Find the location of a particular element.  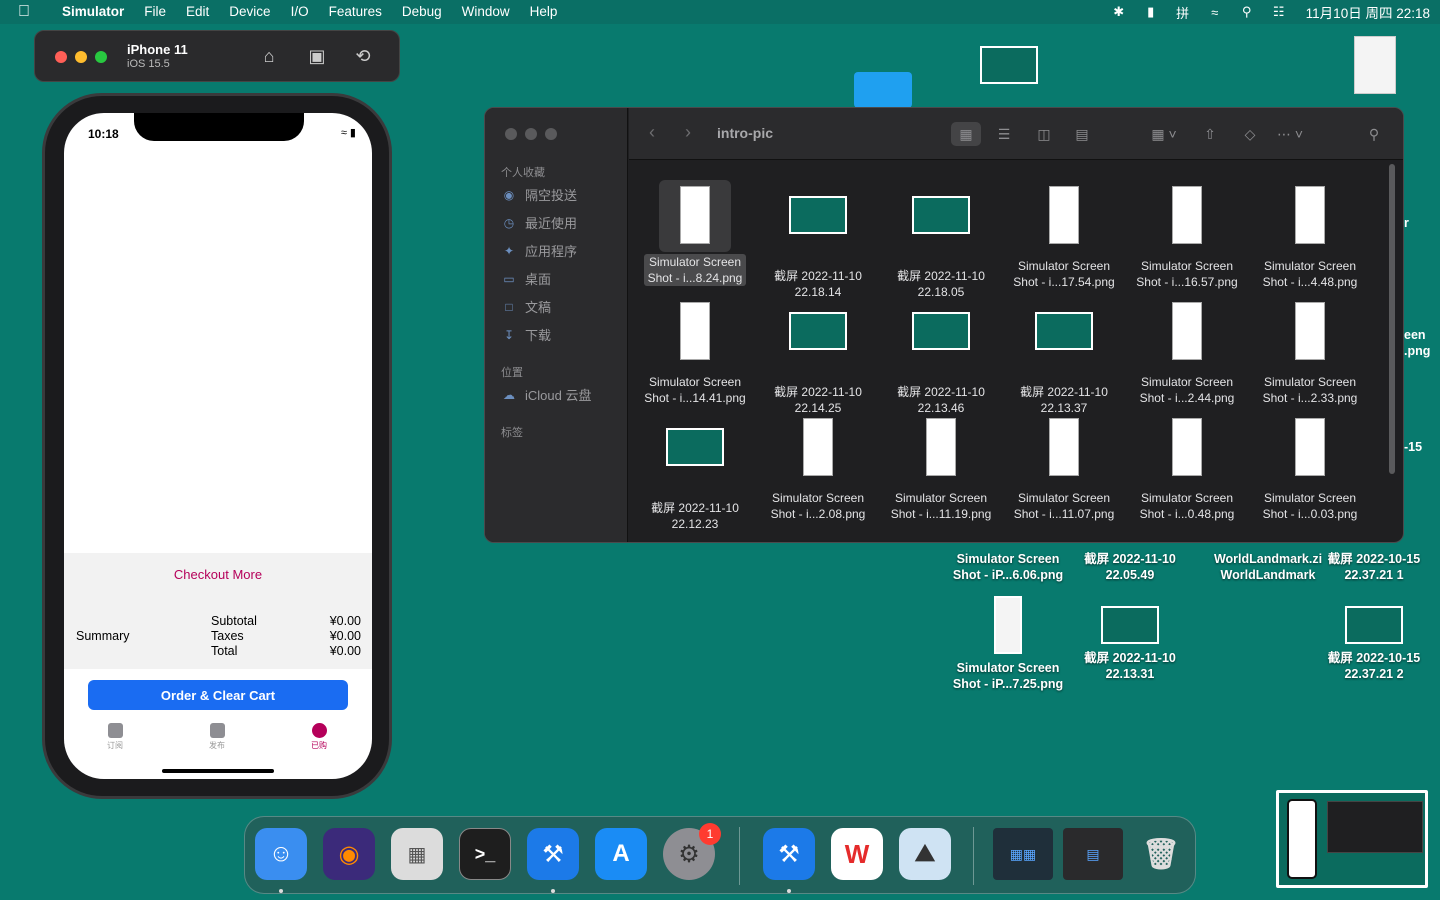

terminal-icon: >_ is located at coordinates (485, 854).